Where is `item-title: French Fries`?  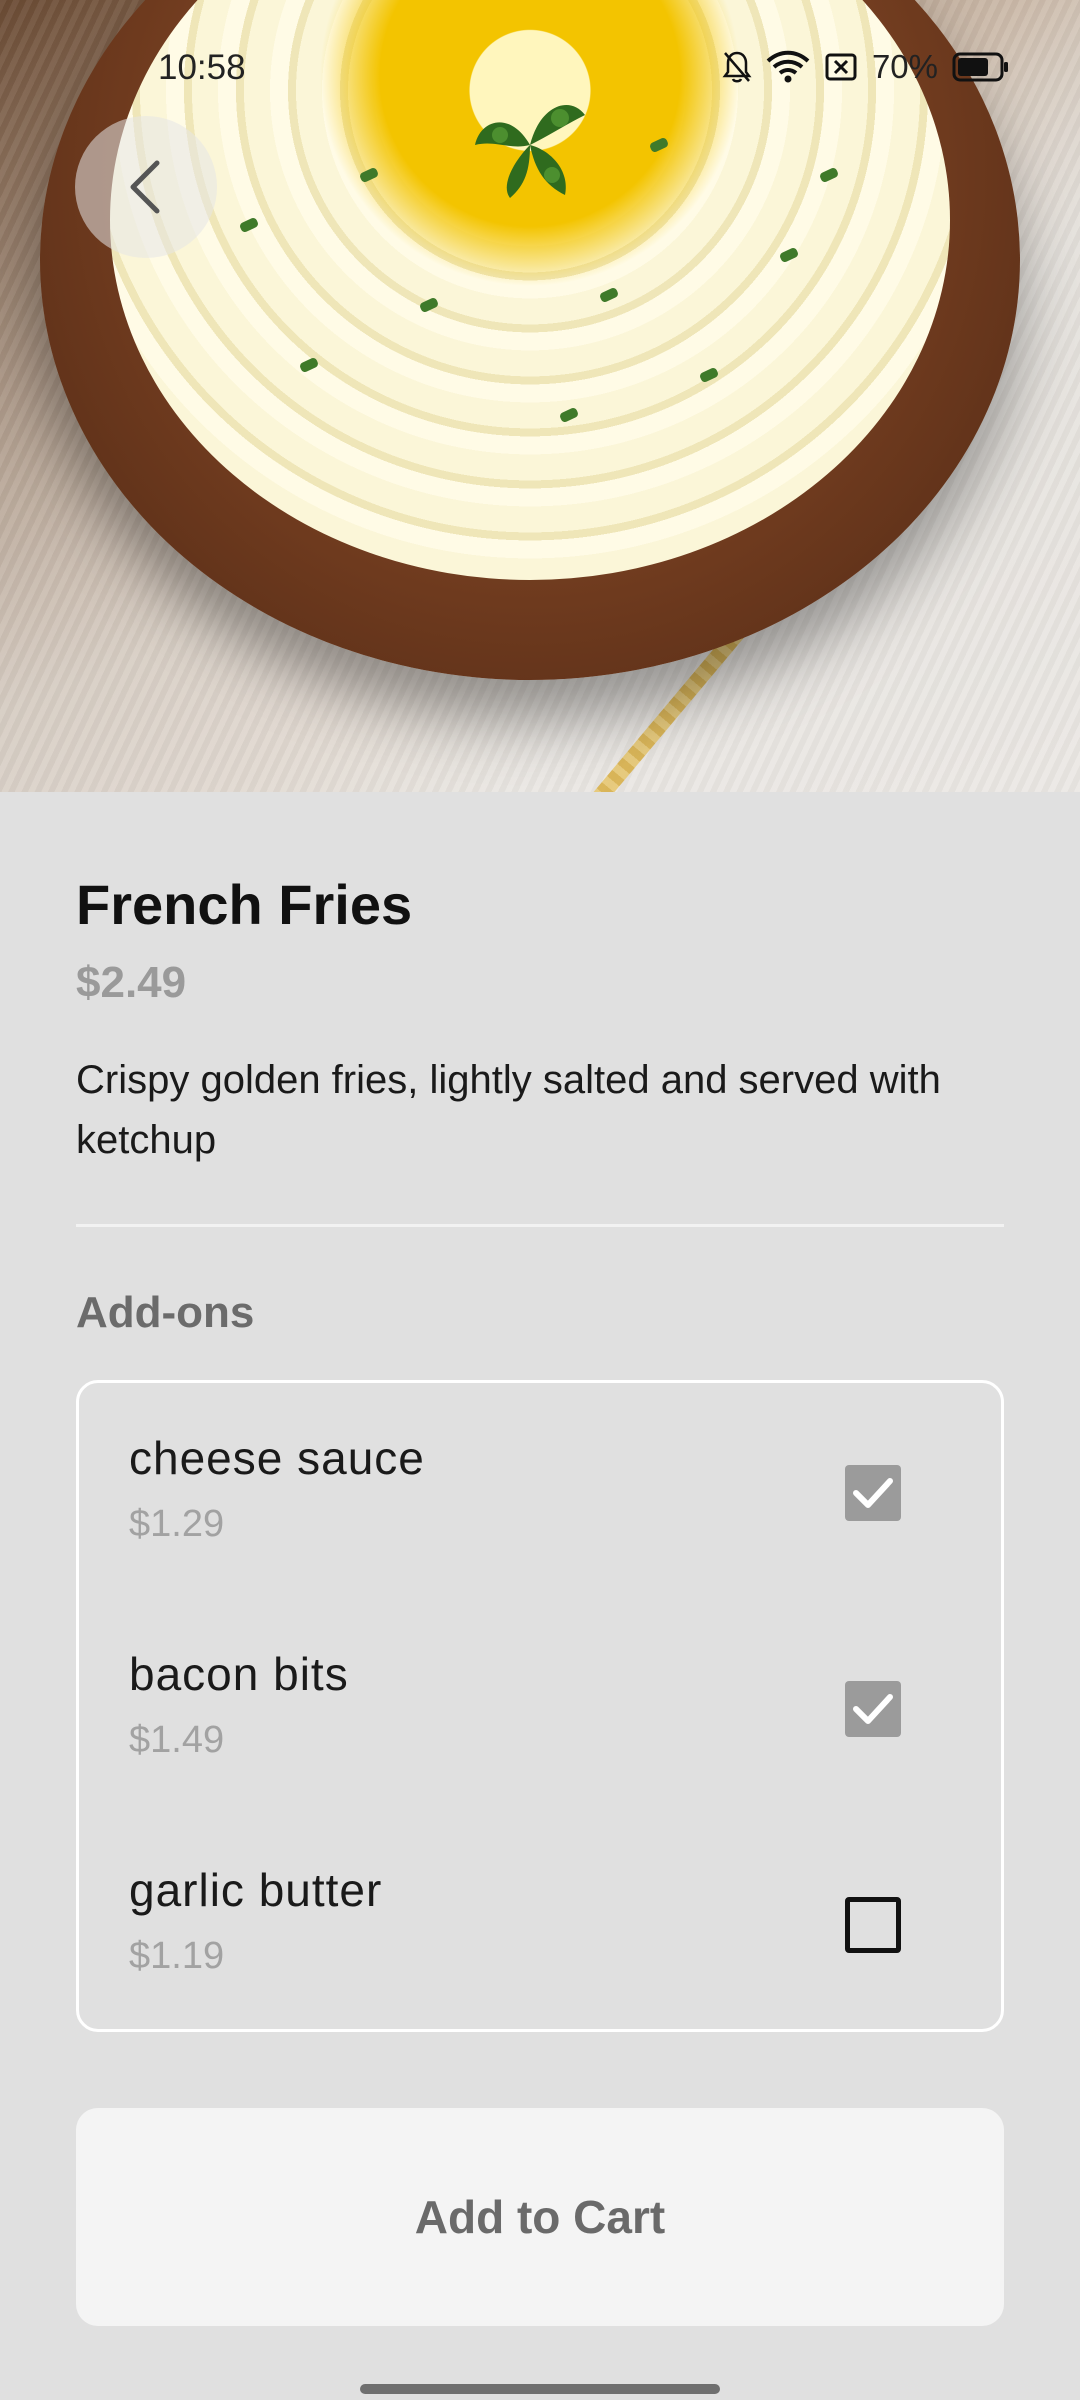
item-title: French Fries is located at coordinates (244, 904).